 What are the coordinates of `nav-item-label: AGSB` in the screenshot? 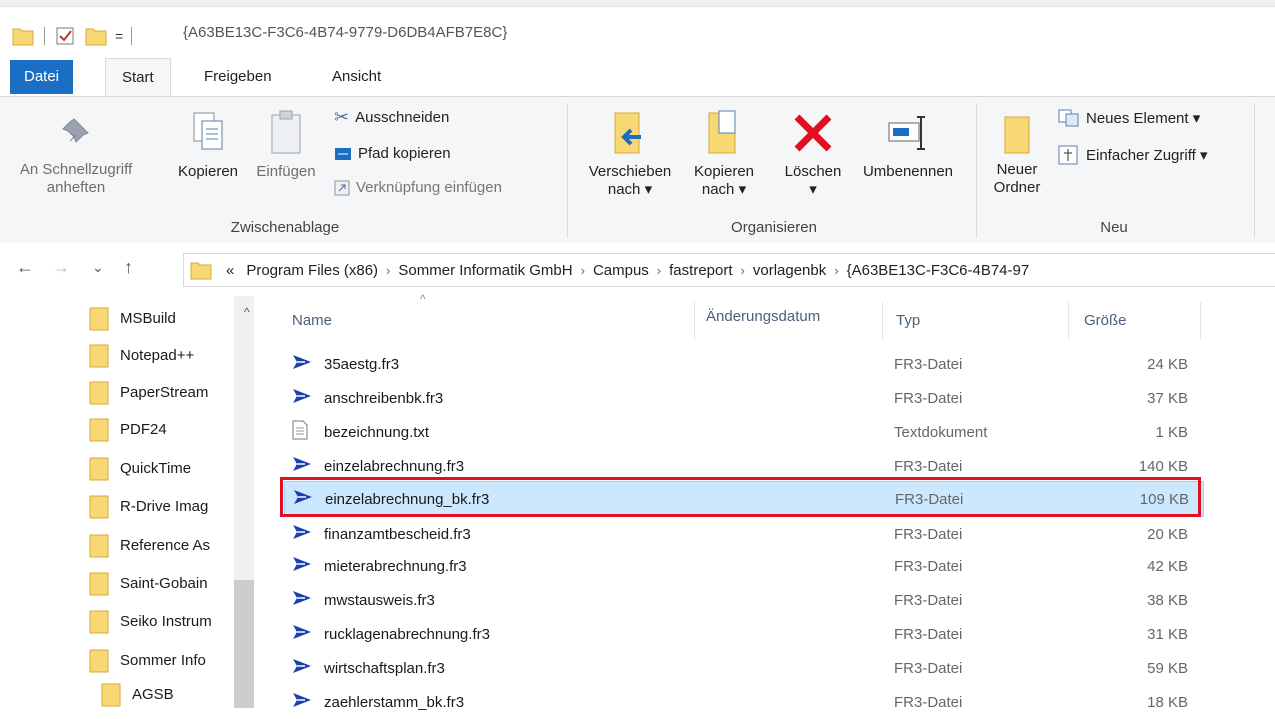 It's located at (153, 694).